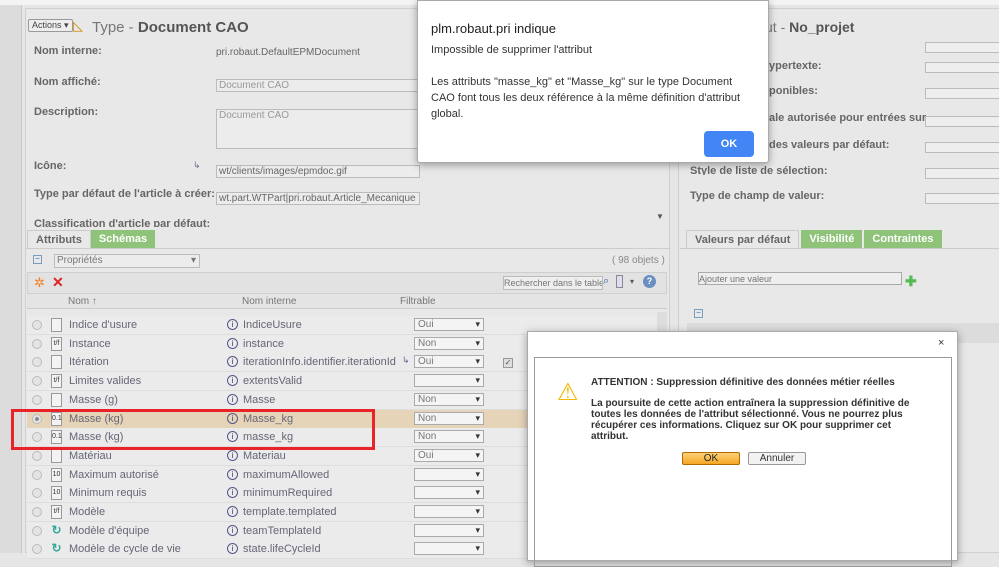 Image resolution: width=999 pixels, height=567 pixels. I want to click on add-value-input, so click(800, 278).